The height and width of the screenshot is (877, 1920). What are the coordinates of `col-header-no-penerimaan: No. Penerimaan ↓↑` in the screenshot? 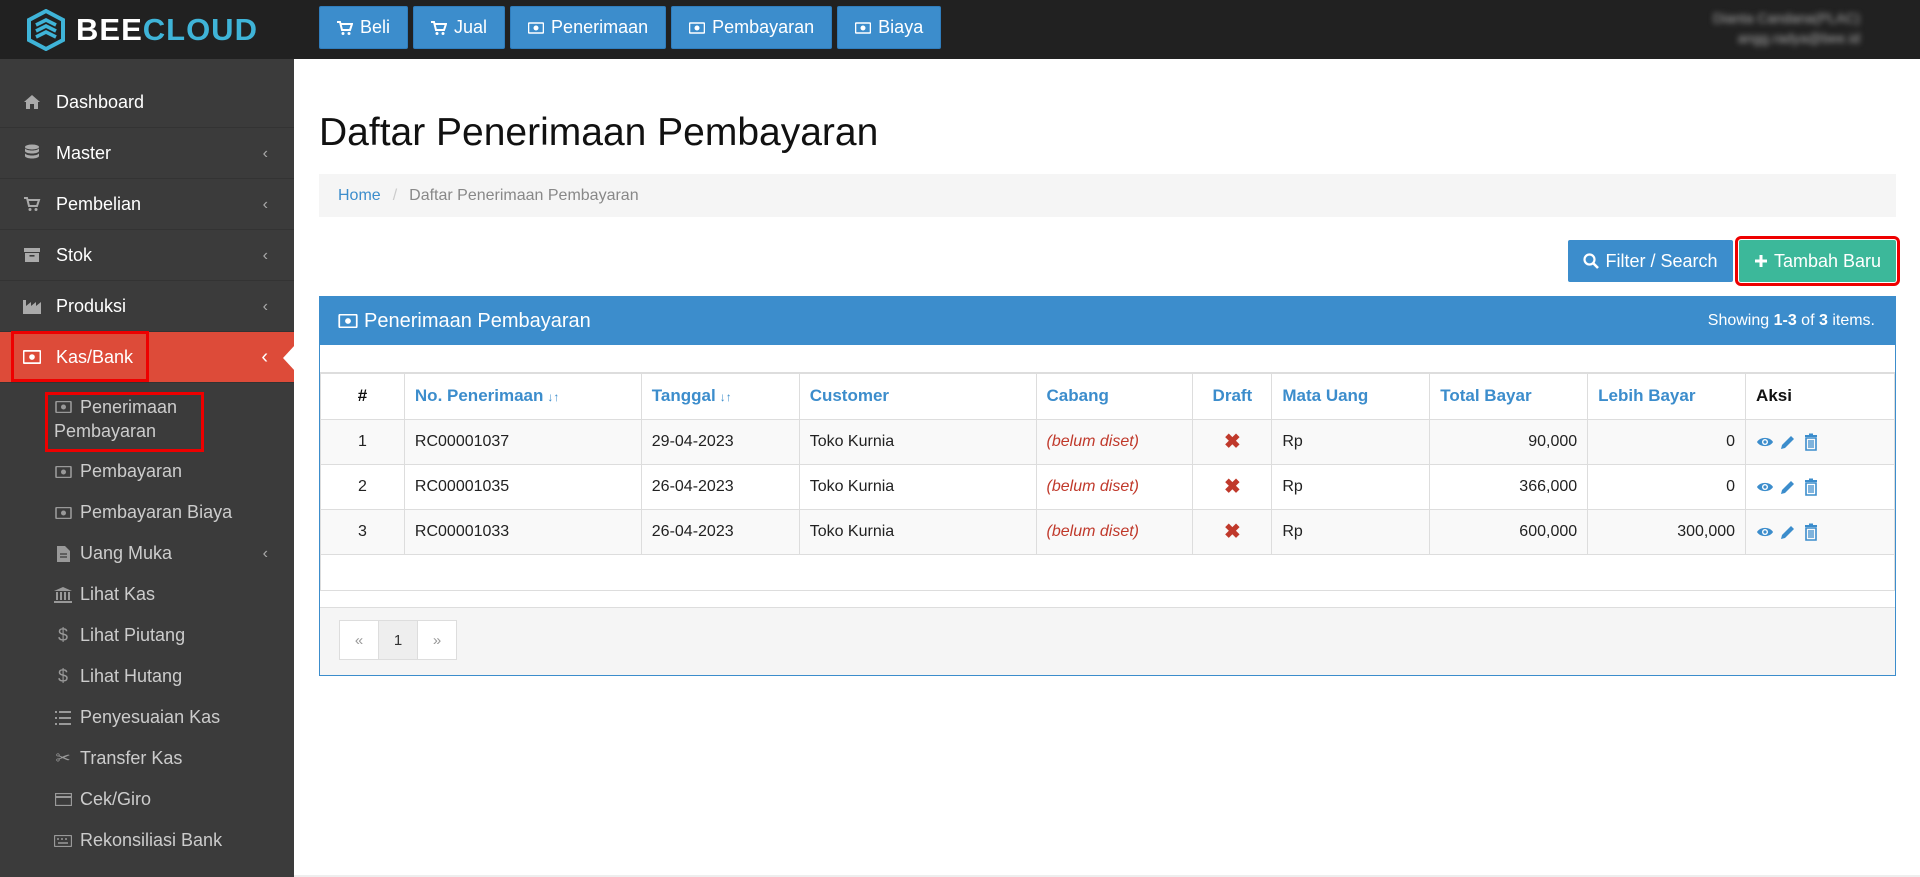 It's located at (522, 396).